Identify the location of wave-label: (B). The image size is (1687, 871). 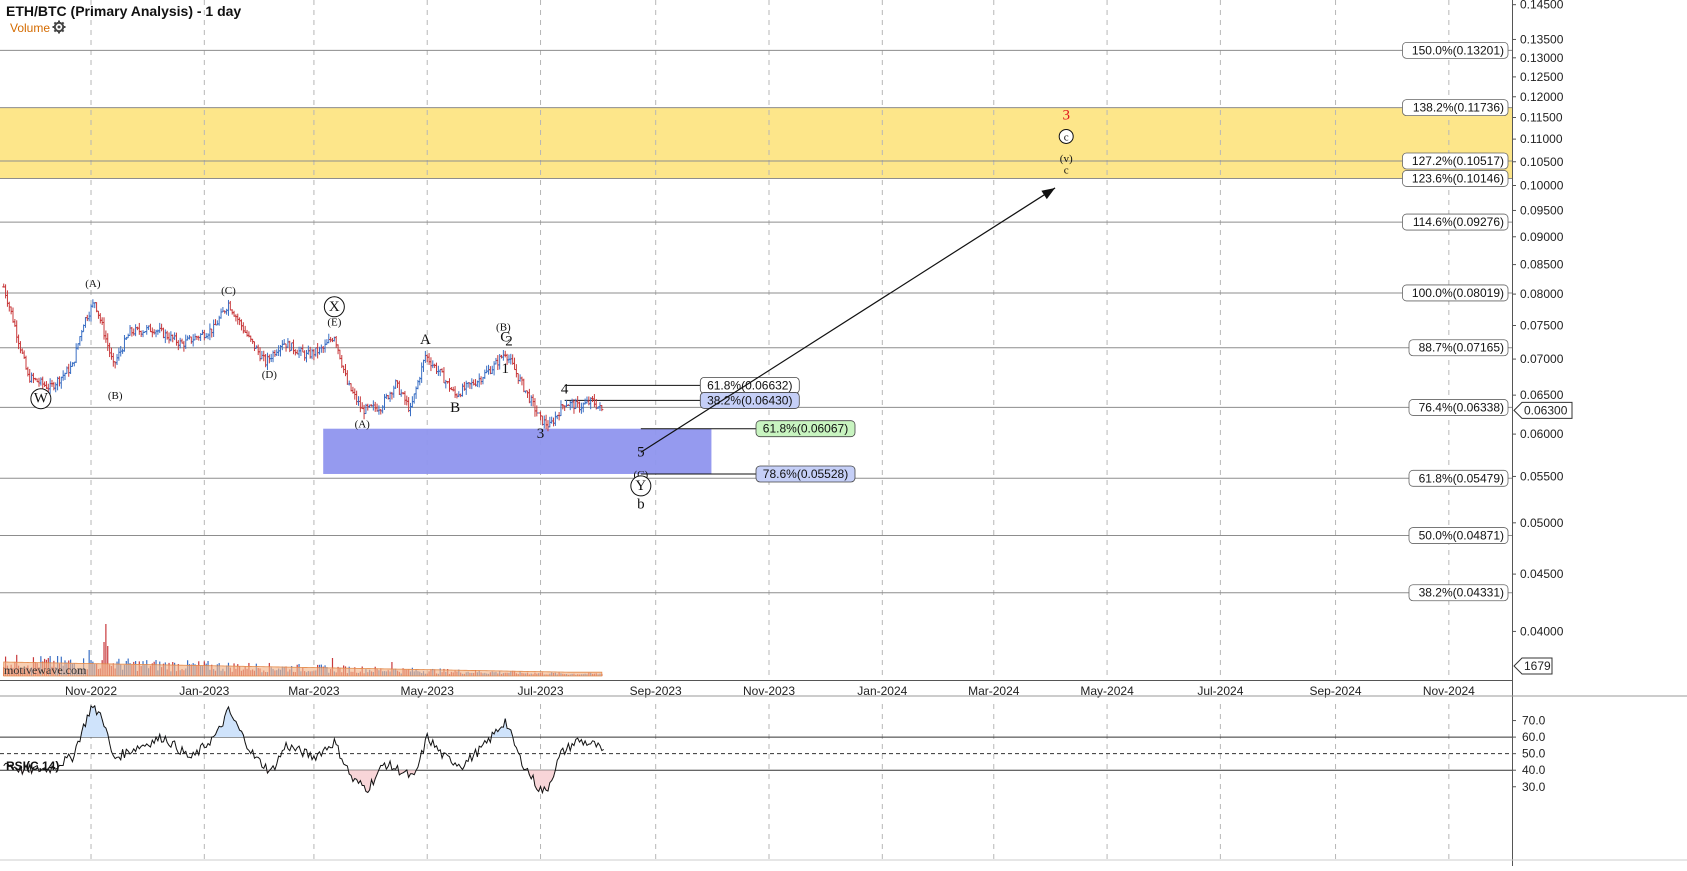
(115, 396).